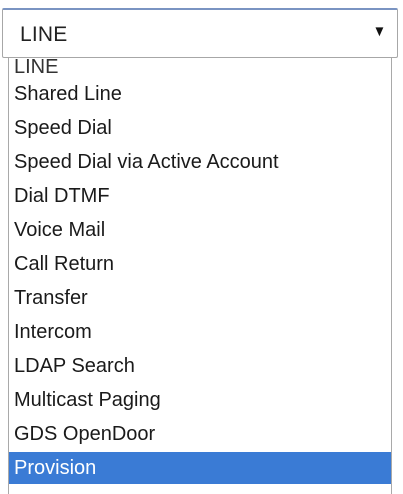 This screenshot has width=403, height=494. What do you see at coordinates (200, 333) in the screenshot?
I see `option-intercom: Intercom` at bounding box center [200, 333].